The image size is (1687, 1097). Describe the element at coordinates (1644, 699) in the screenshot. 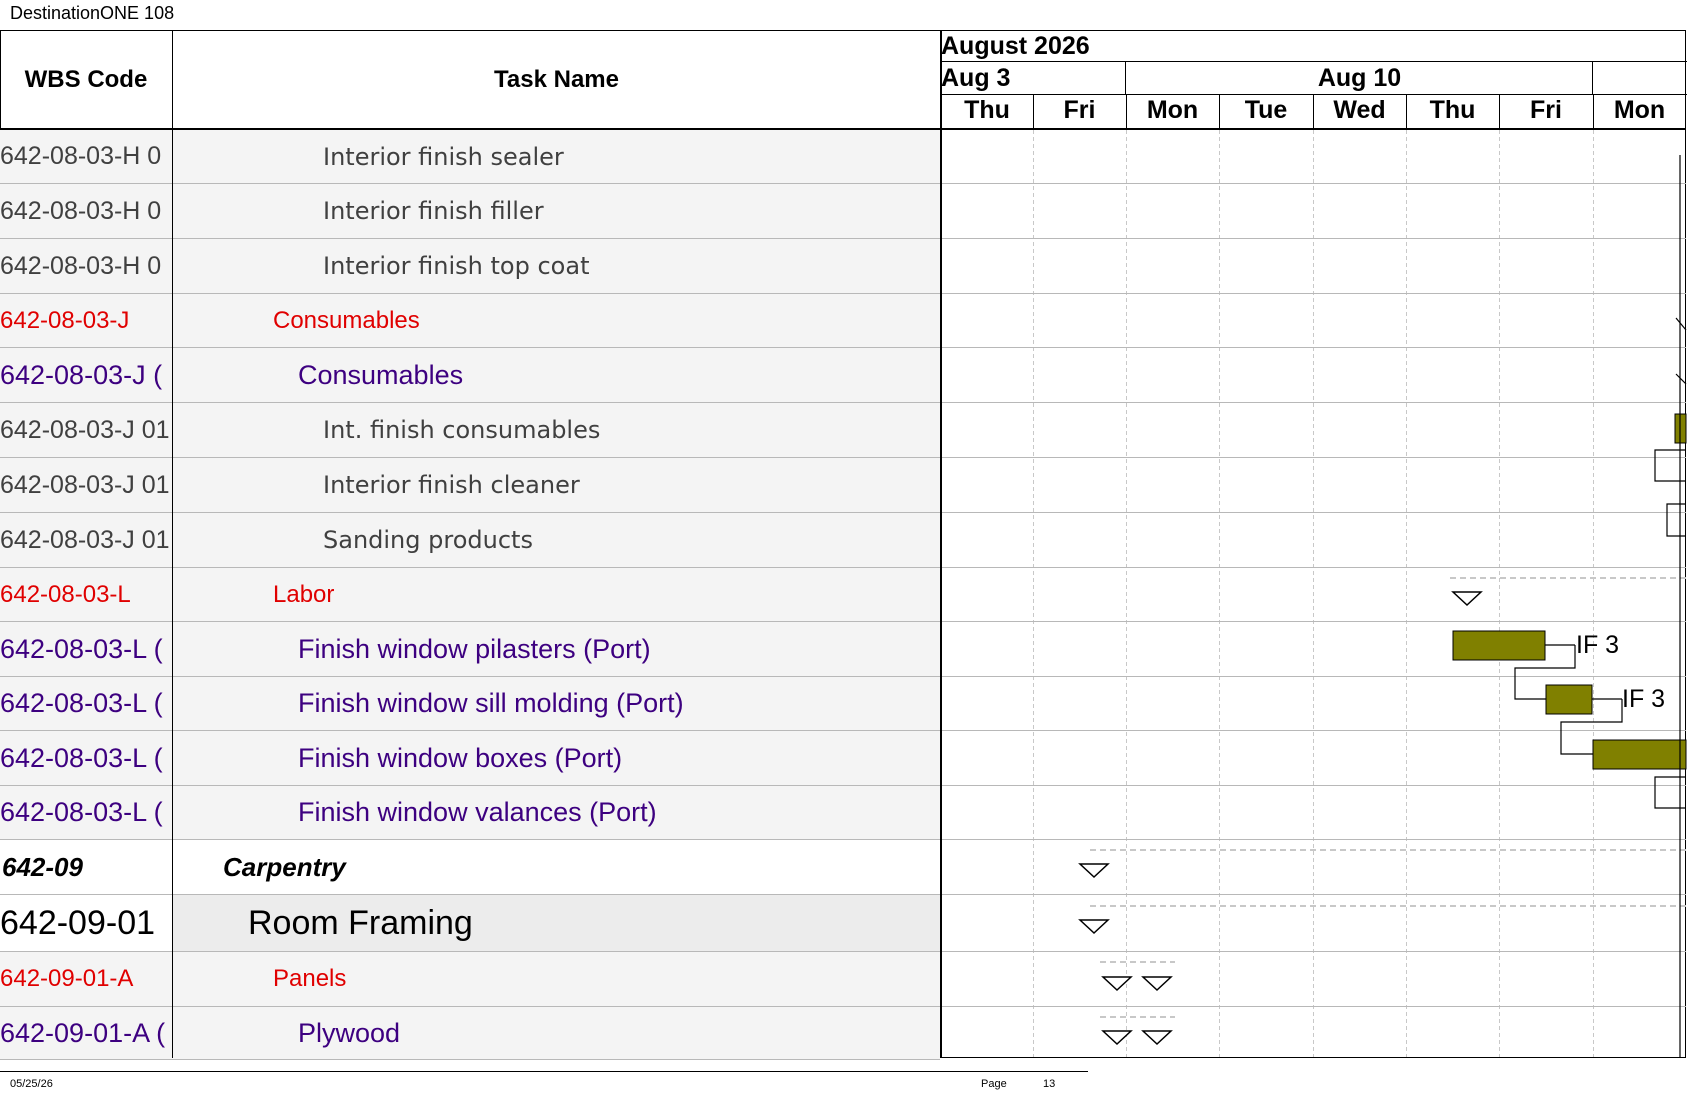

I see `gantt-label-sill-molding: IF 3` at that location.